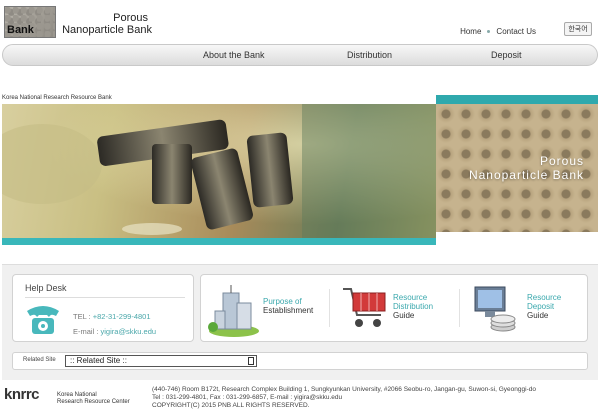 This screenshot has width=600, height=416. What do you see at coordinates (544, 297) in the screenshot?
I see `deposit-line1: Resource` at bounding box center [544, 297].